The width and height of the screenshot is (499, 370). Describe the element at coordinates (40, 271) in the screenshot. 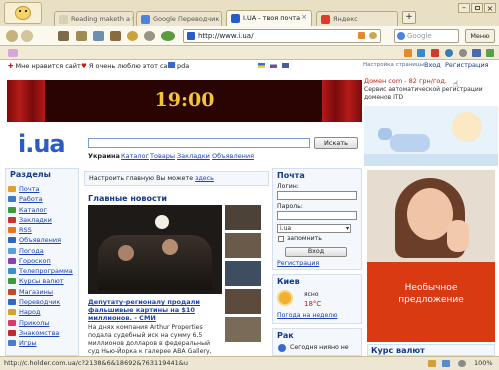

I see `section-tv: Телепрограмма` at that location.